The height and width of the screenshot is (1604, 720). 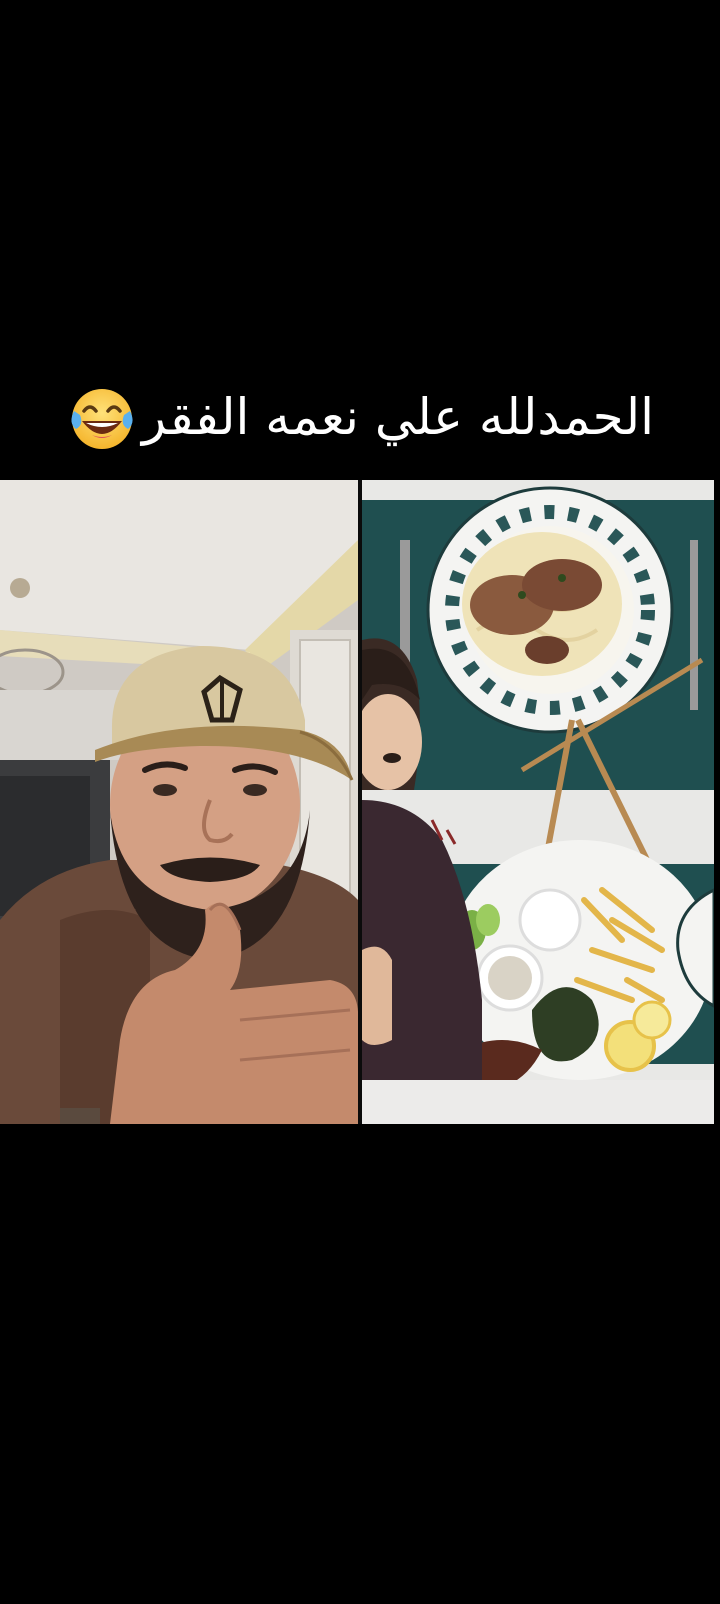 I want to click on video-caption: الحمدلله علي نعمه الفقر, so click(x=360, y=417).